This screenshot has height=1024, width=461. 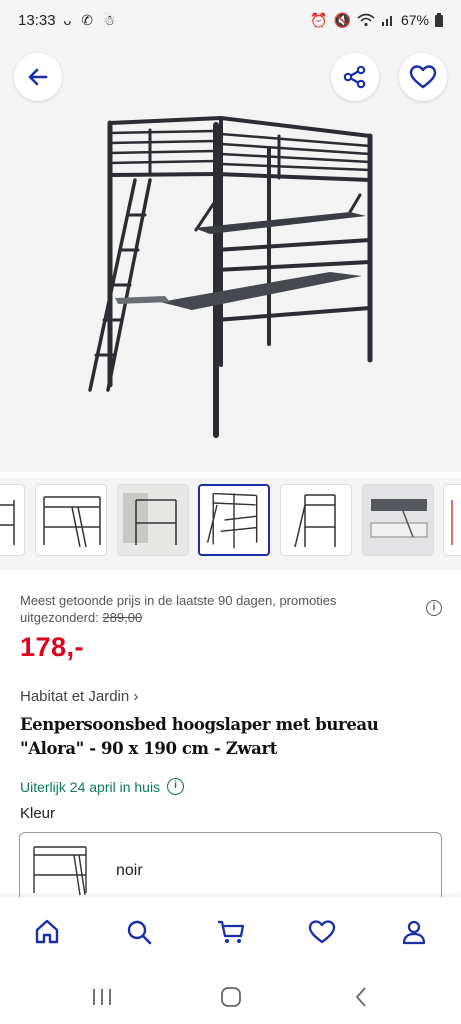 I want to click on color-value: noir, so click(x=129, y=870).